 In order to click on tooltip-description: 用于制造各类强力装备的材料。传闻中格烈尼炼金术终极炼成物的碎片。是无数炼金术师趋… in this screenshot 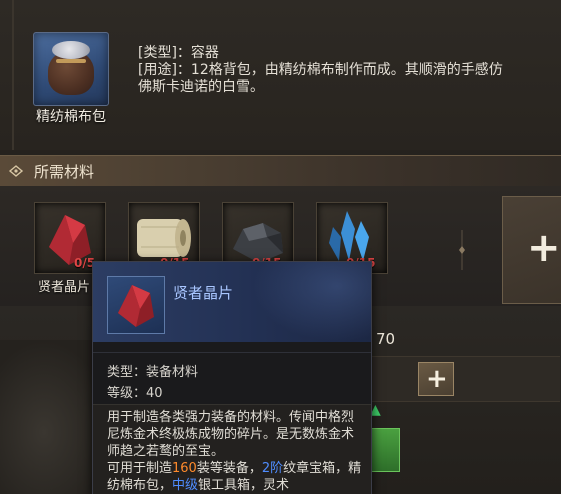, I will do `click(235, 451)`.